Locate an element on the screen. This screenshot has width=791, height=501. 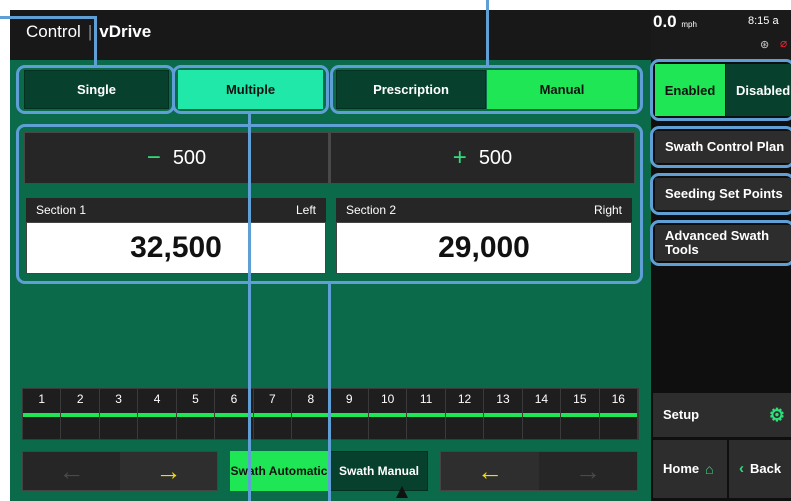
manual-button: Manual is located at coordinates (562, 89).